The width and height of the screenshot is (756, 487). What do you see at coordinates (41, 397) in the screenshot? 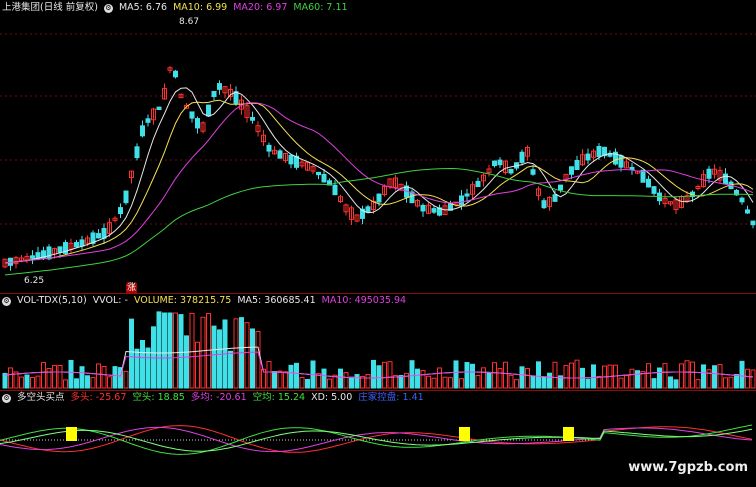
I see `indicator-title: 多空头买点` at bounding box center [41, 397].